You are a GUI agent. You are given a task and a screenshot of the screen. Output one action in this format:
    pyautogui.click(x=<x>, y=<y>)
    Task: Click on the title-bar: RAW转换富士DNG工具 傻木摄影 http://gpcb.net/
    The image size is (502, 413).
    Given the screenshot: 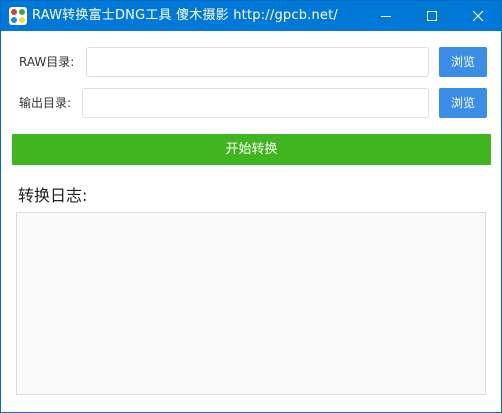 What is the action you would take?
    pyautogui.click(x=251, y=16)
    